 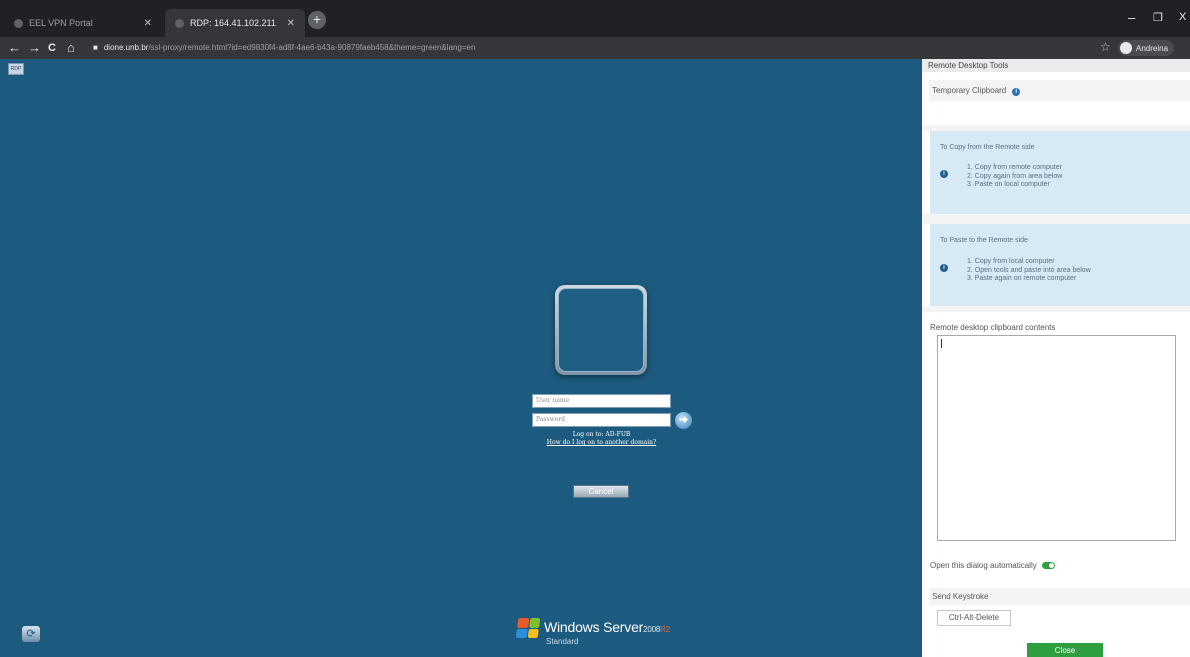 What do you see at coordinates (14, 48) in the screenshot?
I see `back-arrow-icon: ←` at bounding box center [14, 48].